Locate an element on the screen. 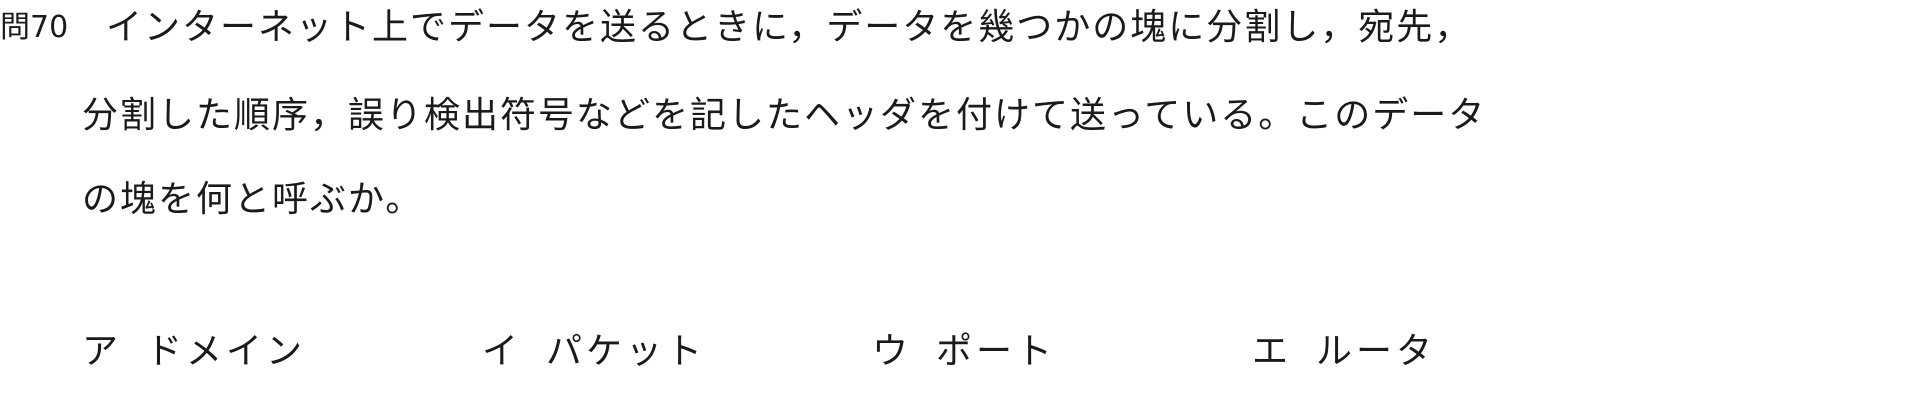 Image resolution: width=1906 pixels, height=411 pixels. choice-u-text: ポート is located at coordinates (996, 351).